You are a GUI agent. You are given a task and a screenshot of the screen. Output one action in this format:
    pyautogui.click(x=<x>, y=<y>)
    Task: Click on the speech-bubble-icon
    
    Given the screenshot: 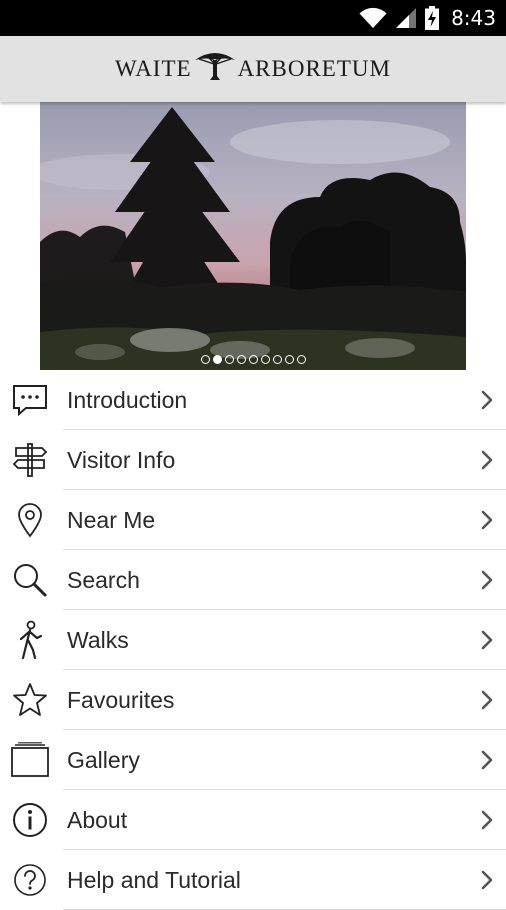 What is the action you would take?
    pyautogui.click(x=30, y=400)
    